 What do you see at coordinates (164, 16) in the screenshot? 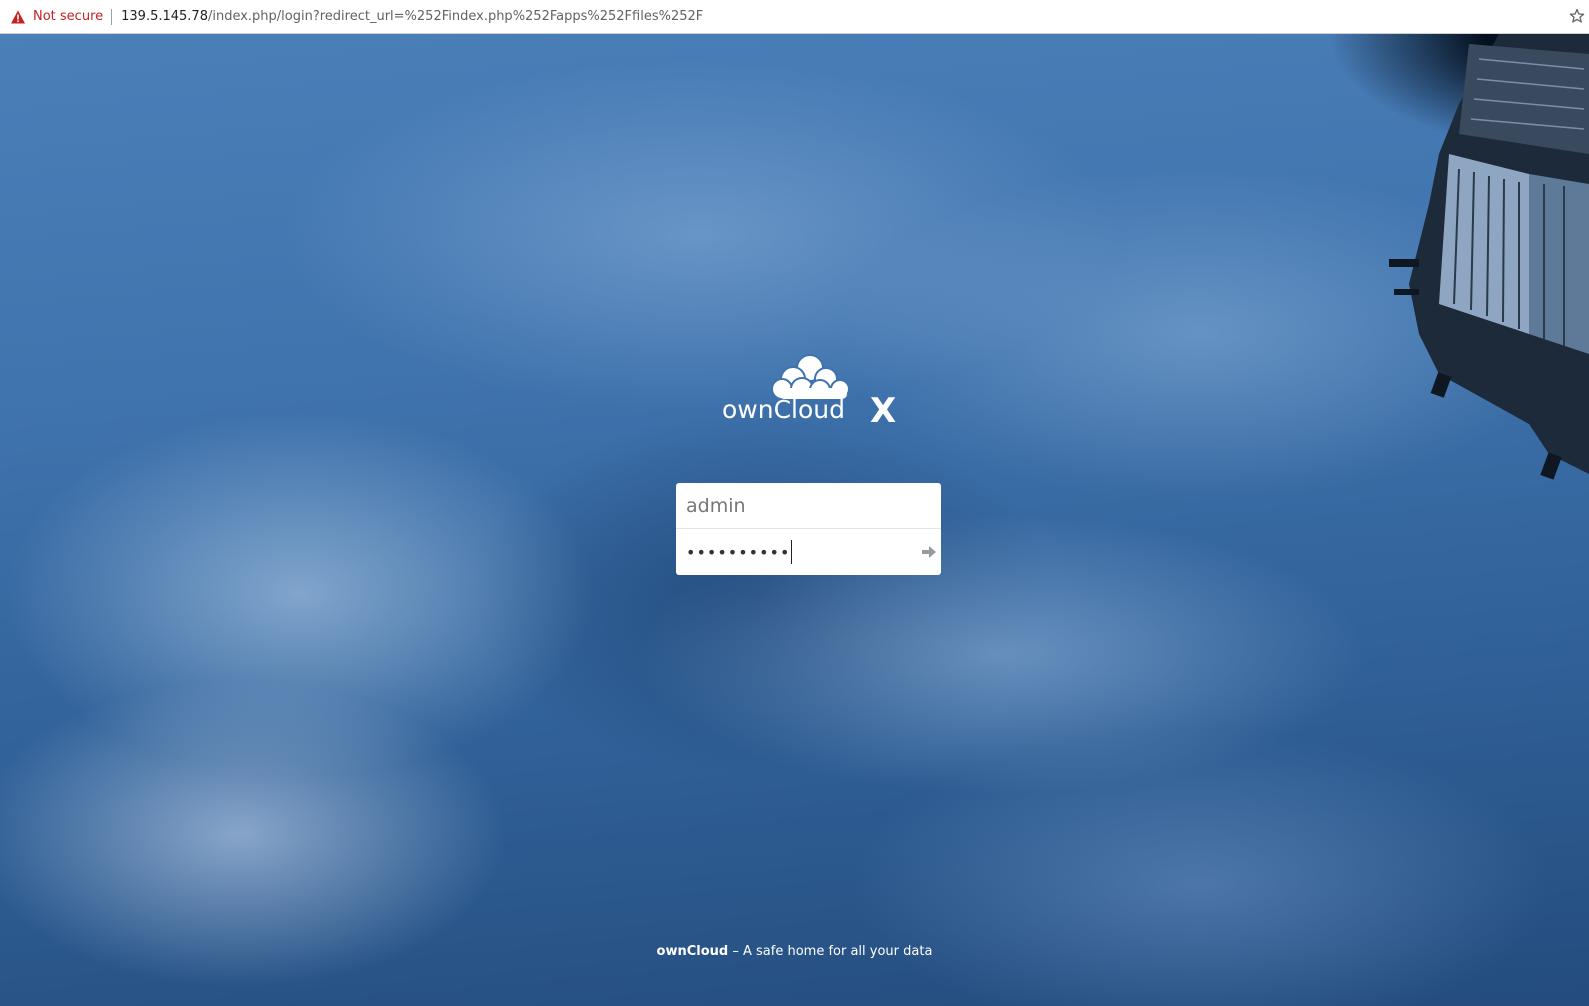
I see `url-host: 139.5.145.78` at bounding box center [164, 16].